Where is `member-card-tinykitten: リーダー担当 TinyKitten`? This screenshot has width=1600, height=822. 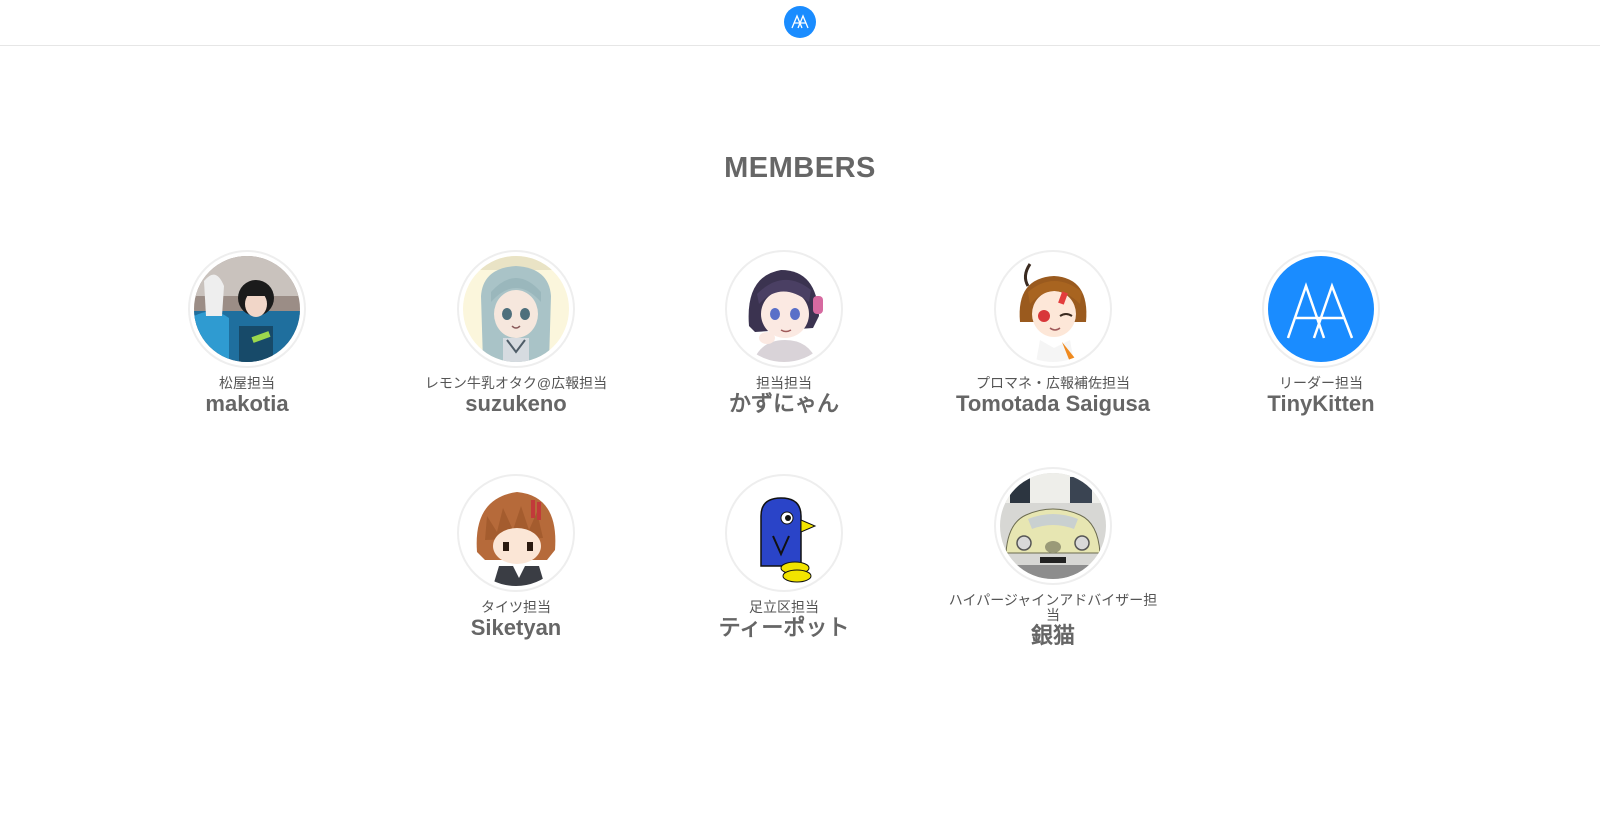 member-card-tinykitten: リーダー担当 TinyKitten is located at coordinates (1321, 333).